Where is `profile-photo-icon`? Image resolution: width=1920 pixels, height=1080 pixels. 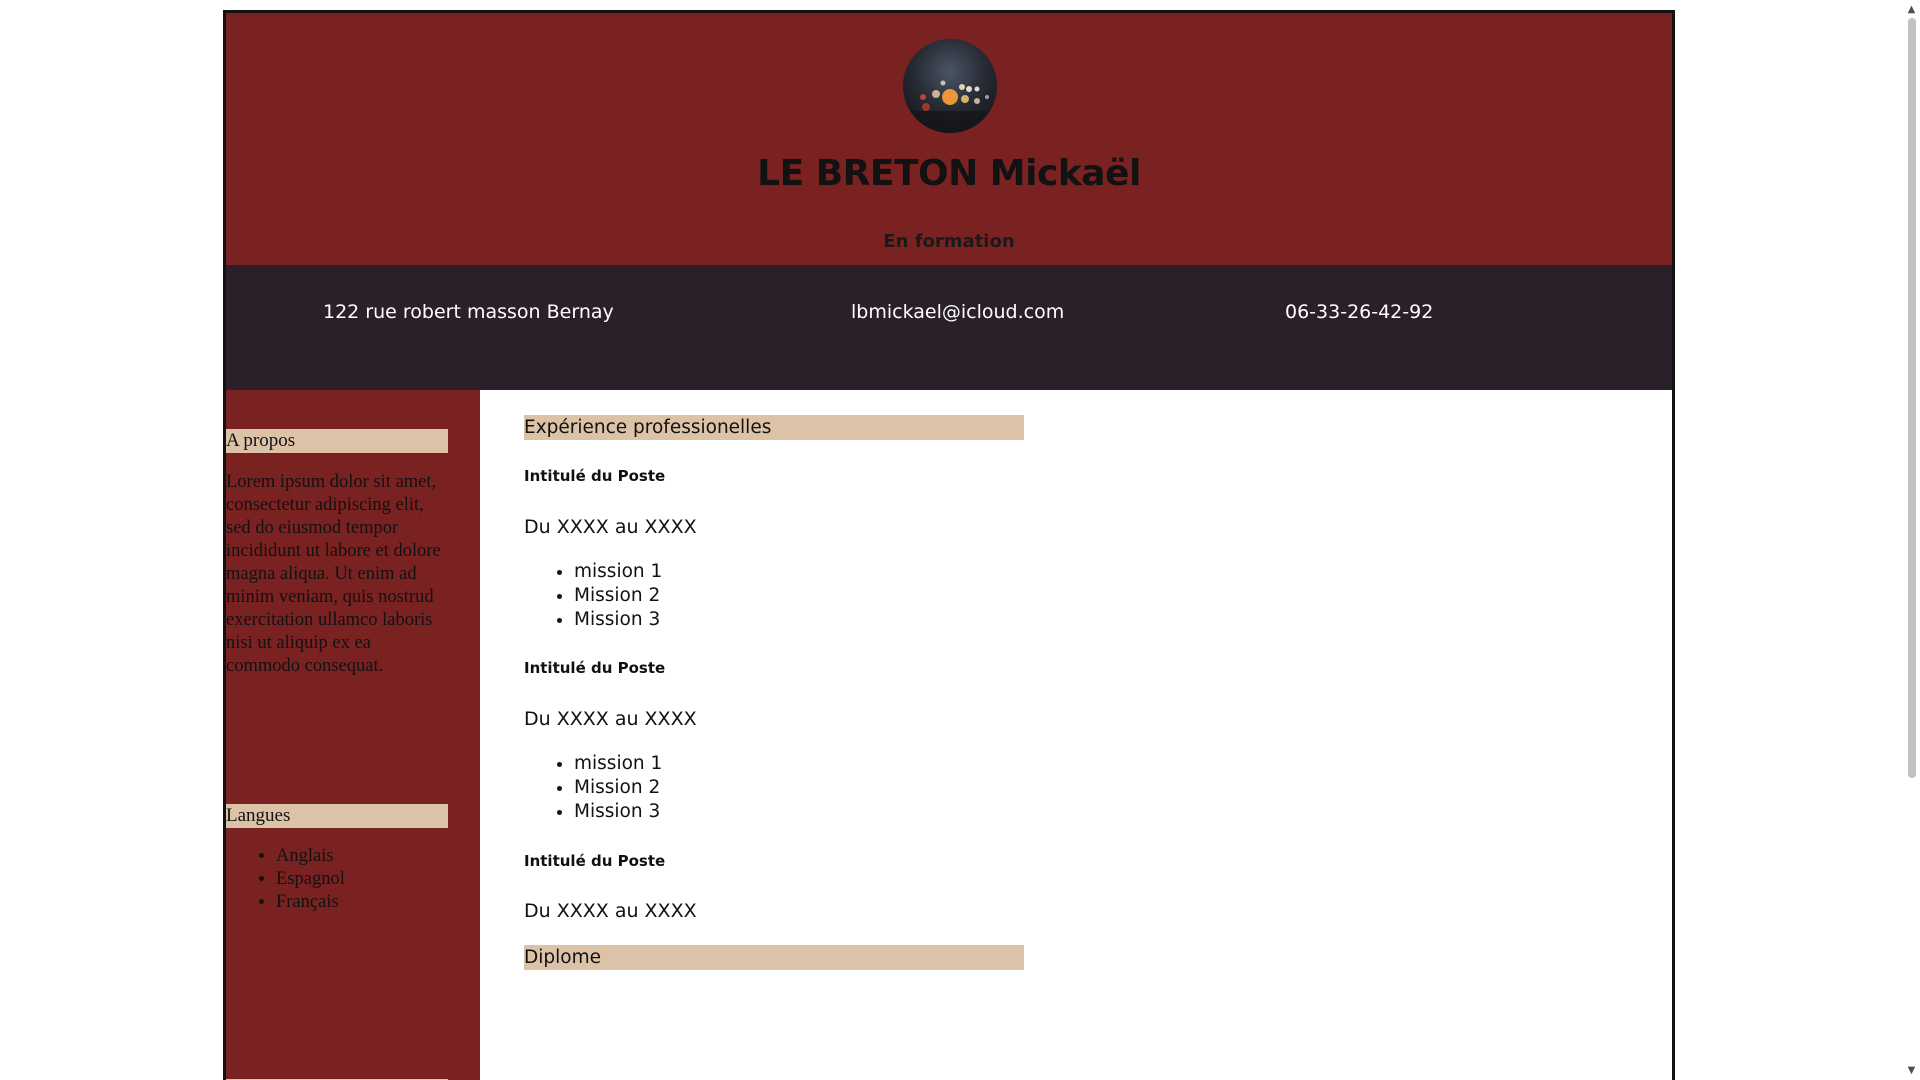
profile-photo-icon is located at coordinates (950, 86).